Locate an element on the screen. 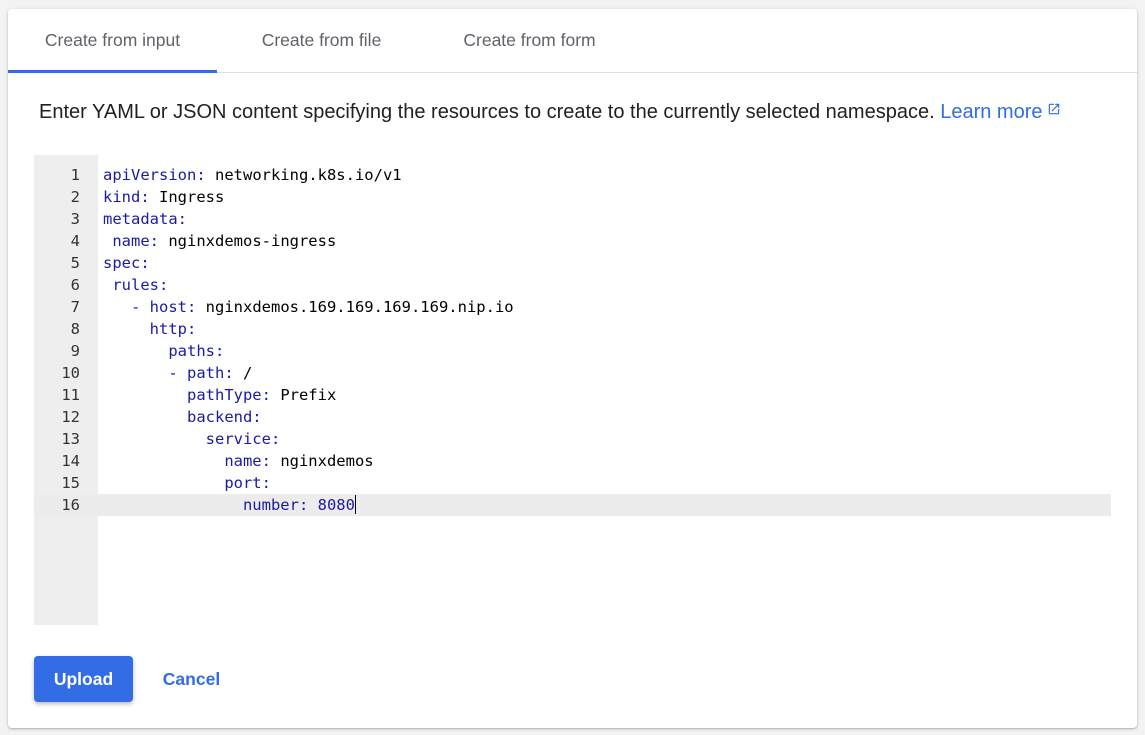  yaml-key: backend: is located at coordinates (182, 417).